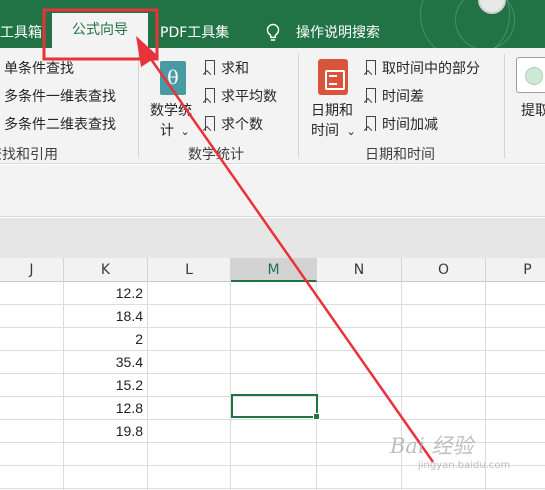 This screenshot has height=490, width=545. I want to click on extract-time-part-button: 取时间中的部分, so click(423, 68).